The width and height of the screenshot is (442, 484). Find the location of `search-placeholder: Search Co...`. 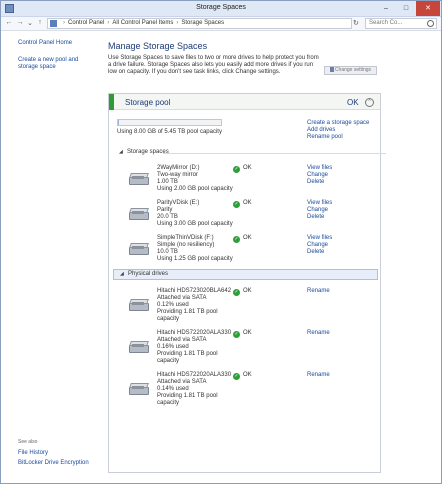

search-placeholder: Search Co... is located at coordinates (386, 23).